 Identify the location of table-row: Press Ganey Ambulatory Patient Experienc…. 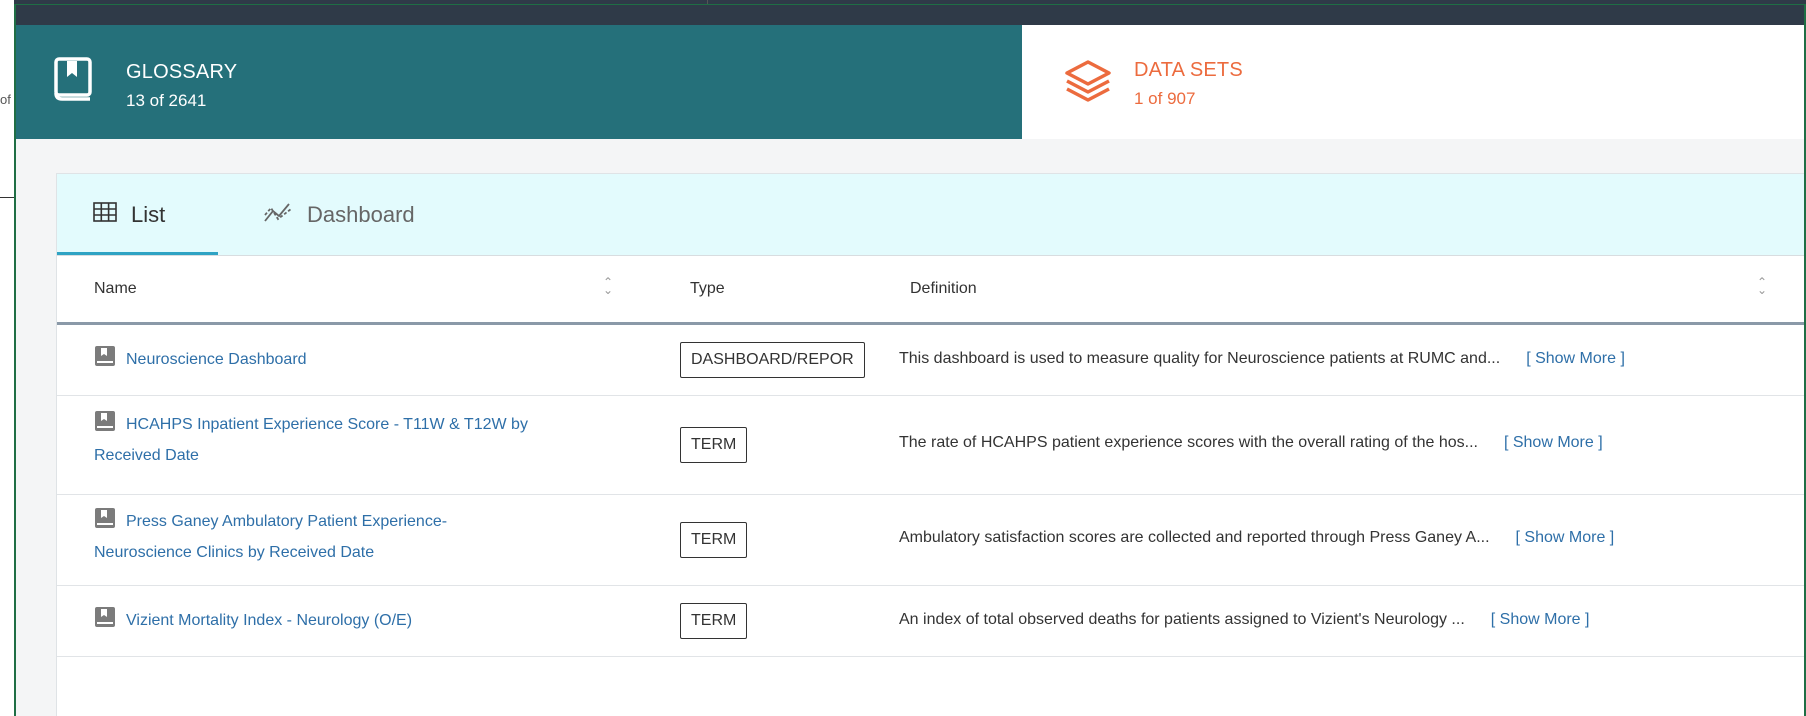
(930, 540).